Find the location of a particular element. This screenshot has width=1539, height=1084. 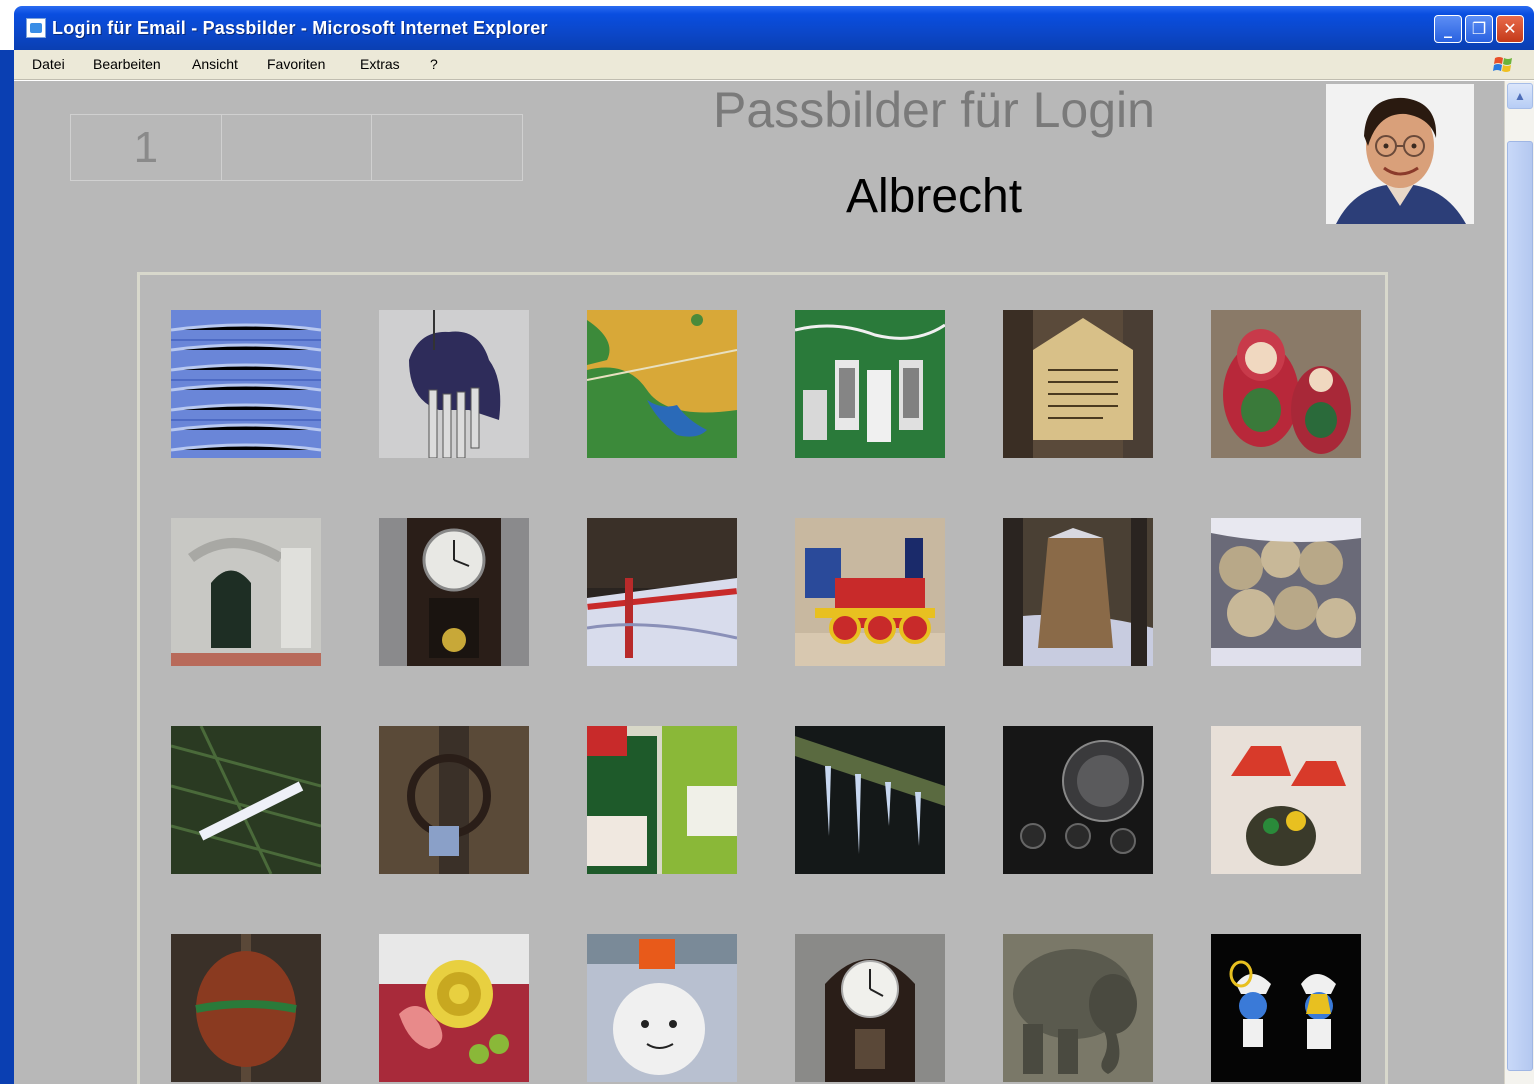

log-pile-image is located at coordinates (1286, 592).